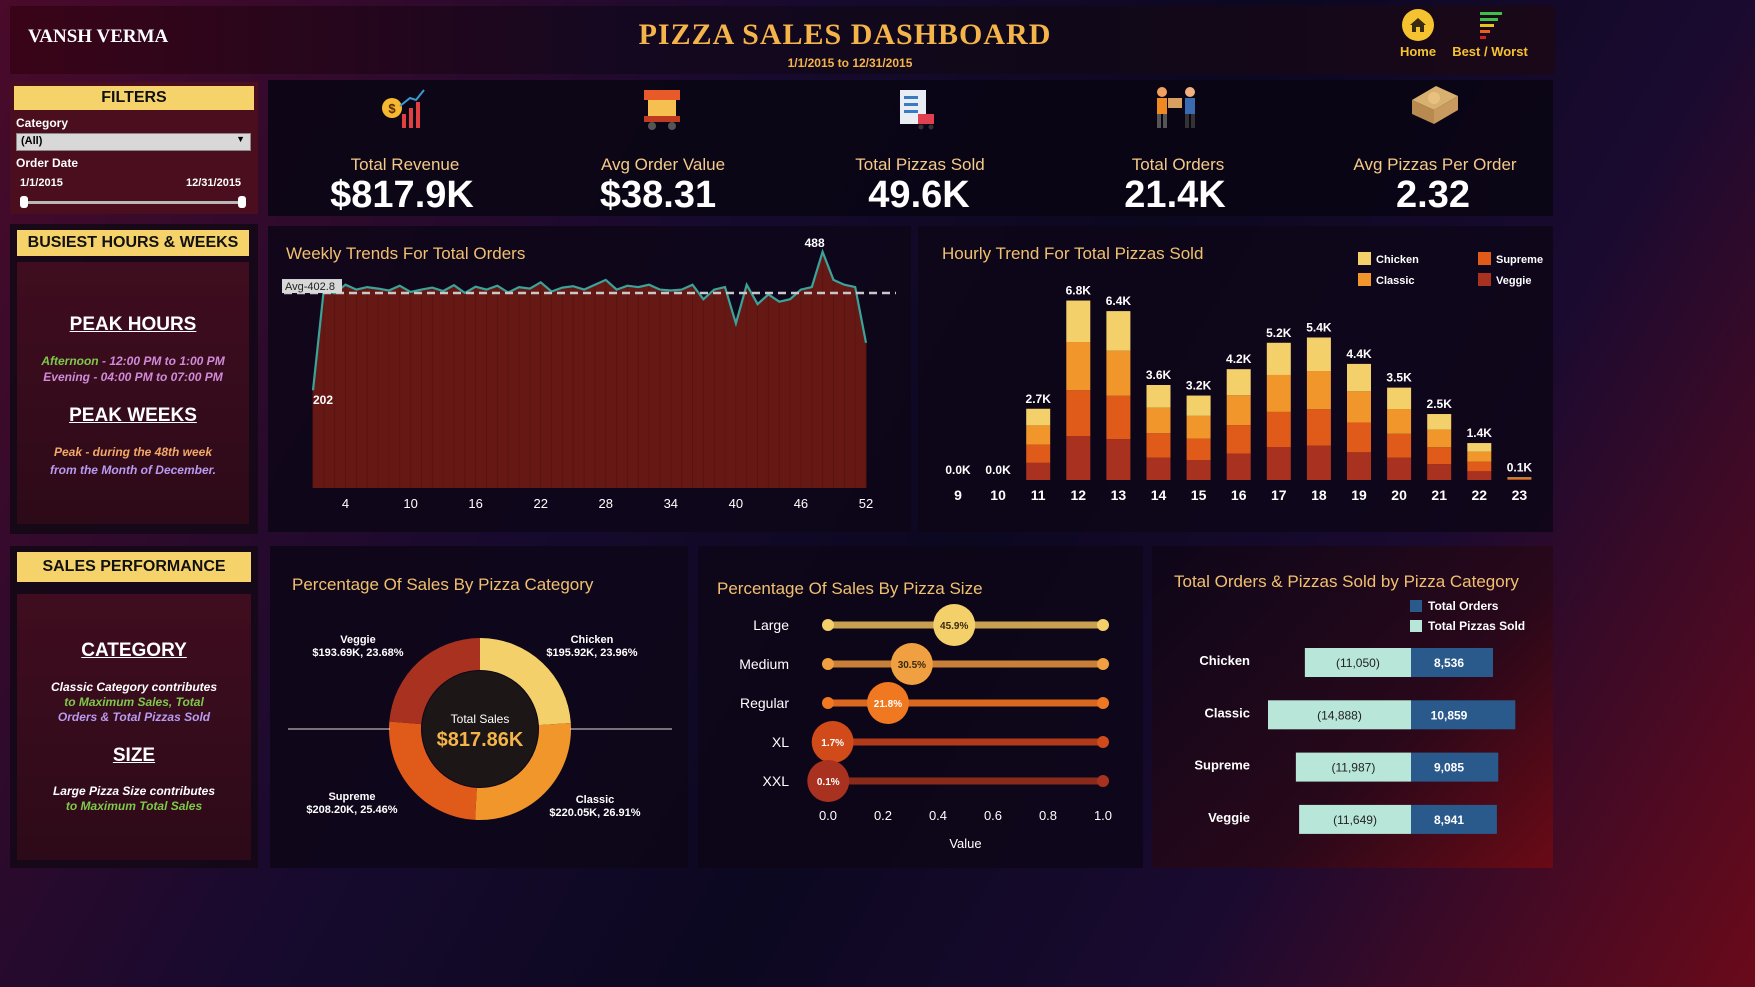 This screenshot has width=1755, height=987. What do you see at coordinates (1048, 815) in the screenshot?
I see `size-x-tick: 0.8` at bounding box center [1048, 815].